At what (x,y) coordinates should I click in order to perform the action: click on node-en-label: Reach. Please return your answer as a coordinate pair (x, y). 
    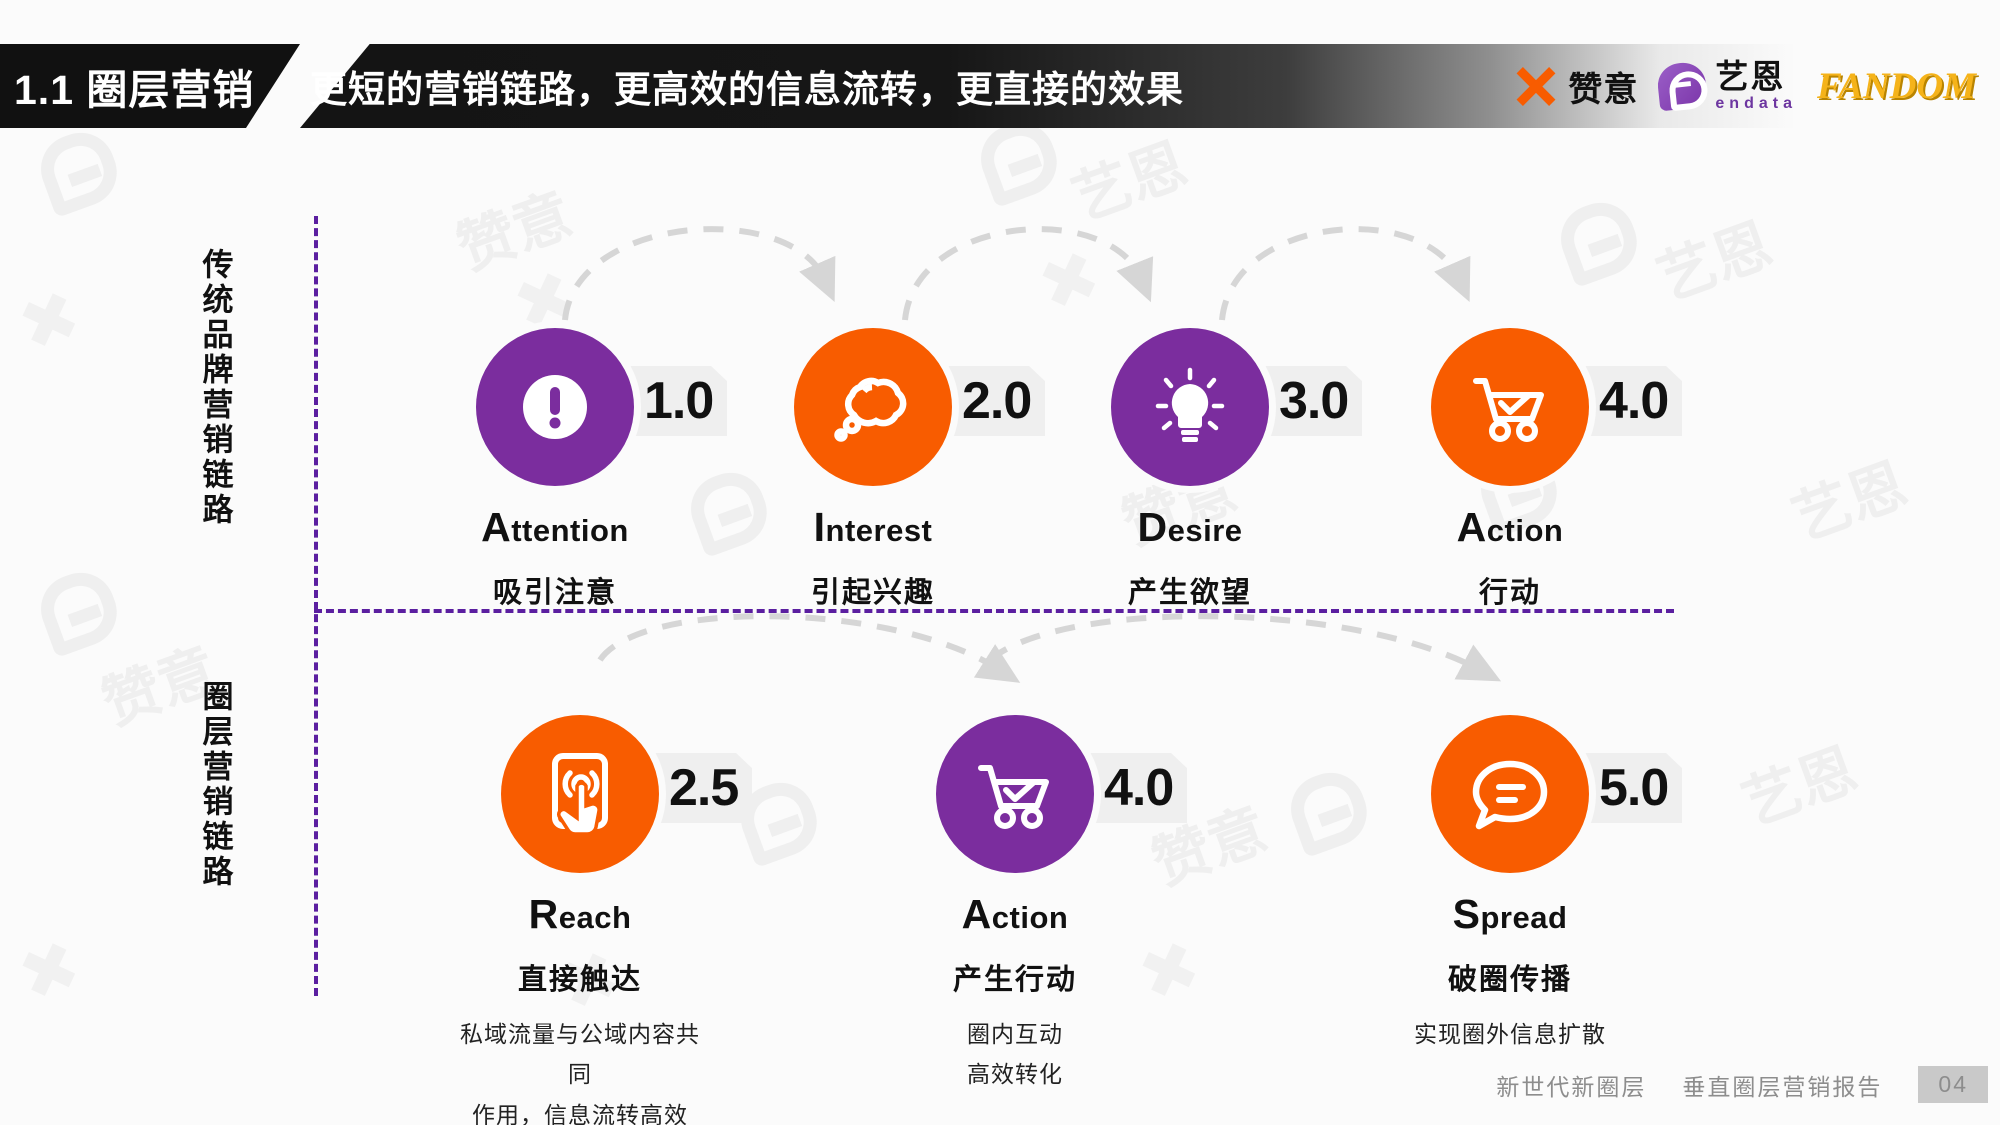
    Looking at the image, I should click on (580, 914).